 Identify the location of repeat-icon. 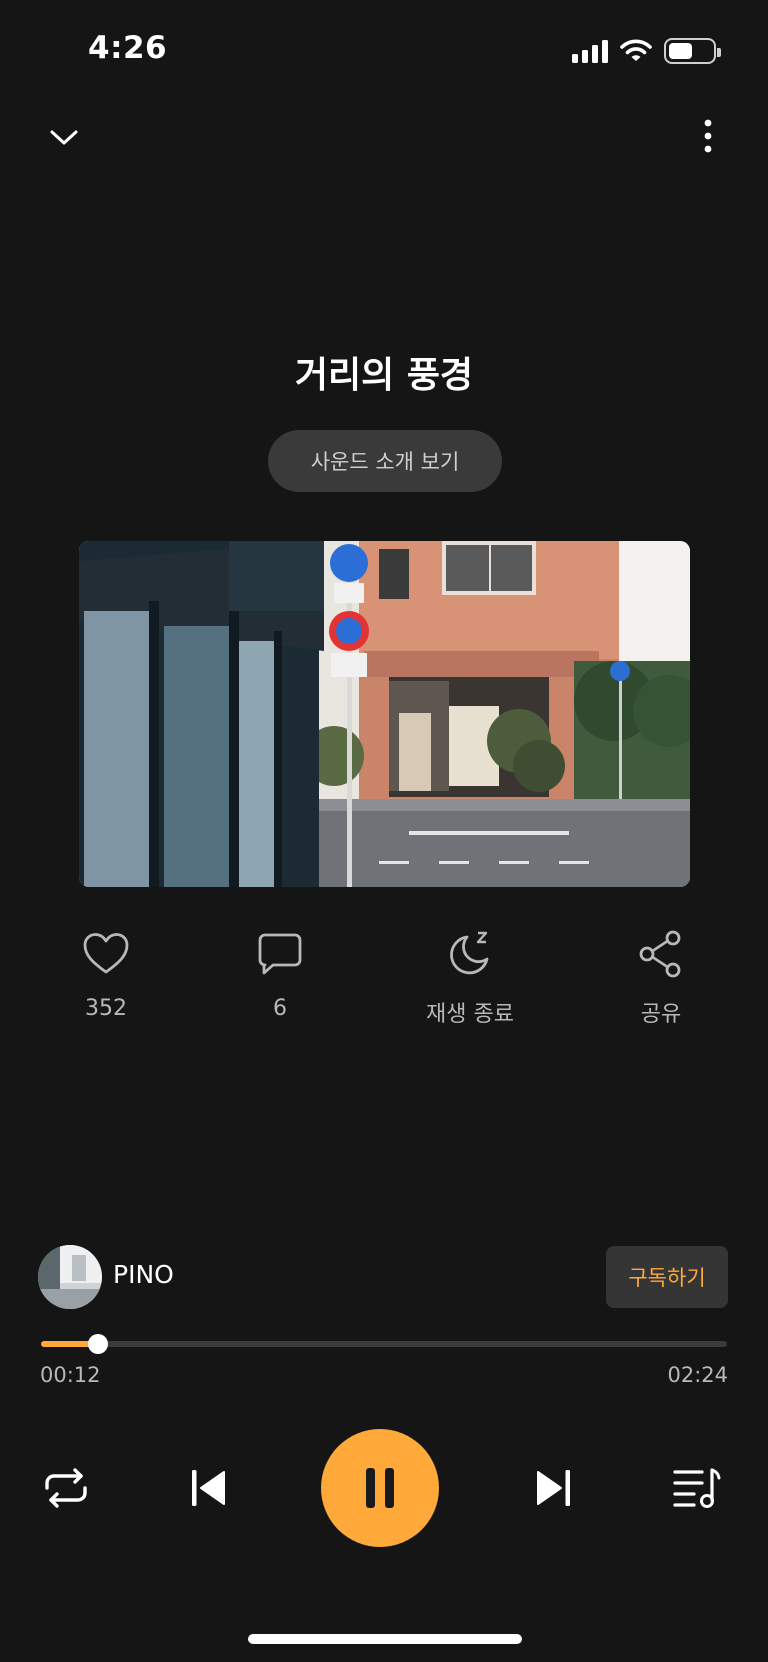
(66, 1488).